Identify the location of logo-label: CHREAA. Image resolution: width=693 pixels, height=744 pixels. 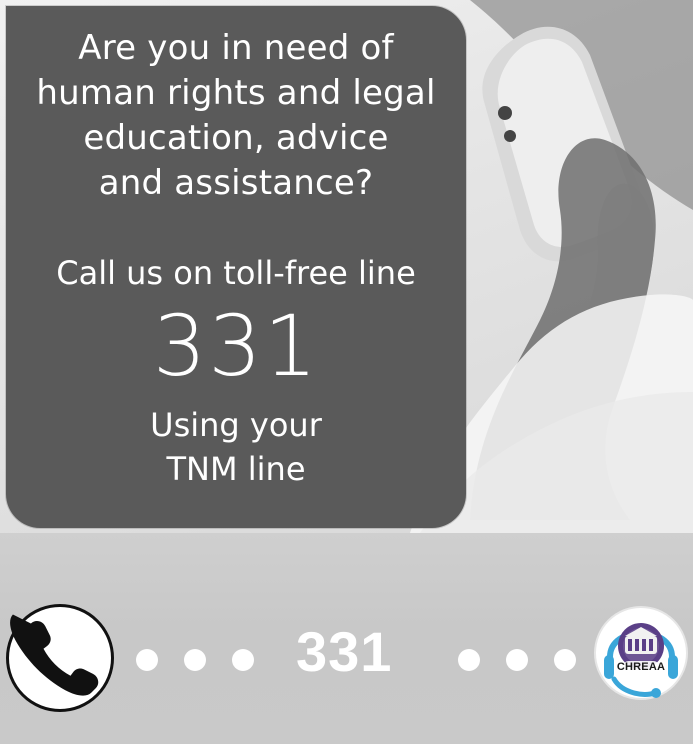
(641, 667).